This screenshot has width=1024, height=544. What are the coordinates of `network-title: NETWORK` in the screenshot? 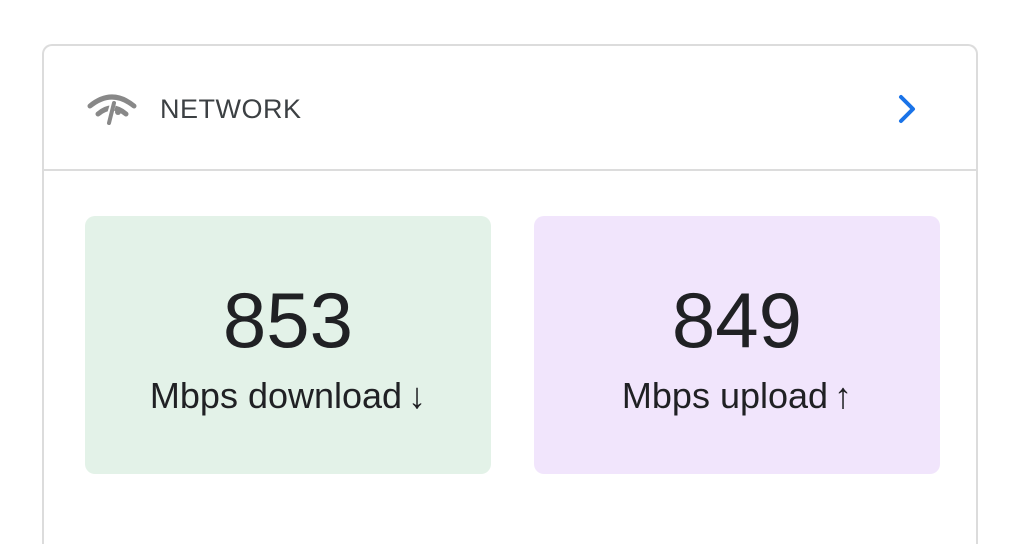 It's located at (231, 109).